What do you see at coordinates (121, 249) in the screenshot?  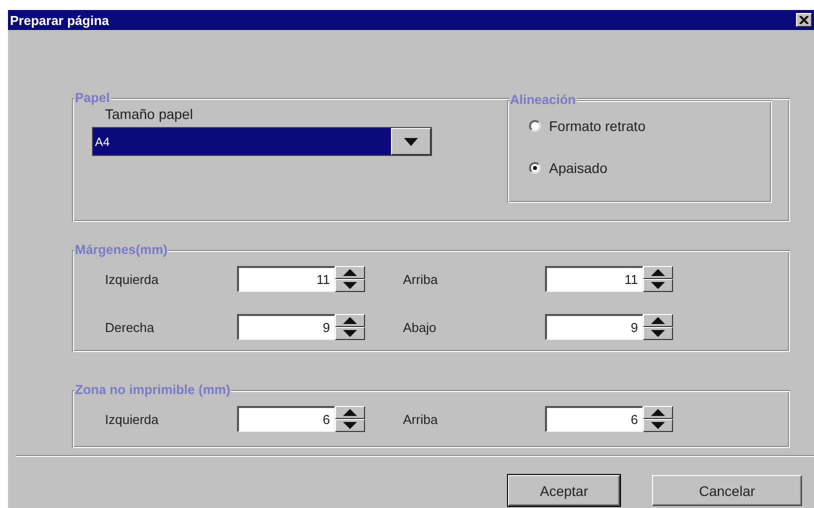 I see `group-legend: Márgenes(mm)` at bounding box center [121, 249].